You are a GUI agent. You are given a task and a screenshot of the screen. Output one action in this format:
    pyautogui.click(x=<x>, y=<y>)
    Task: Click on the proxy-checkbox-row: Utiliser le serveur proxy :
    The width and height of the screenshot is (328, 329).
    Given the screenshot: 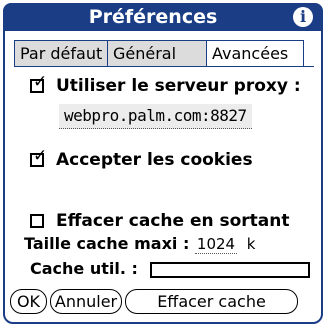 What is the action you would take?
    pyautogui.click(x=165, y=84)
    